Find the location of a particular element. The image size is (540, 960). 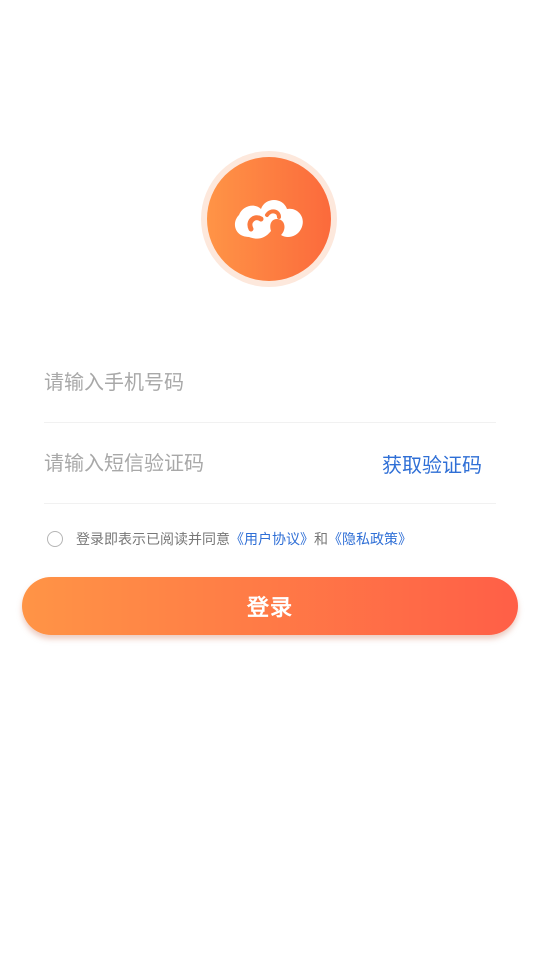

agreement-text: 登录即表示已阅读并同意 is located at coordinates (153, 540).